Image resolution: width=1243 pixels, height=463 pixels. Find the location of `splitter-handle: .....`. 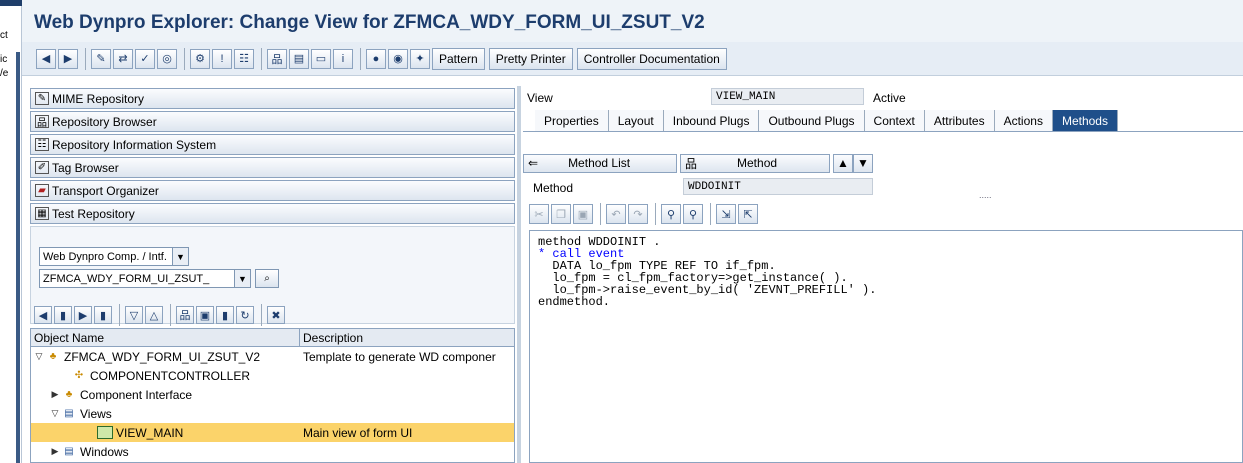

splitter-handle: ..... is located at coordinates (985, 195).